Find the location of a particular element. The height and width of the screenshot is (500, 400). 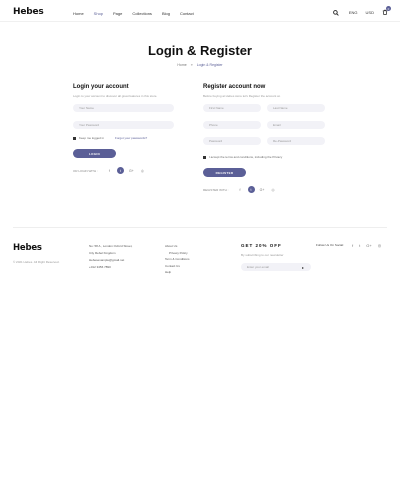

login-password-input: Your Password is located at coordinates (123, 125).